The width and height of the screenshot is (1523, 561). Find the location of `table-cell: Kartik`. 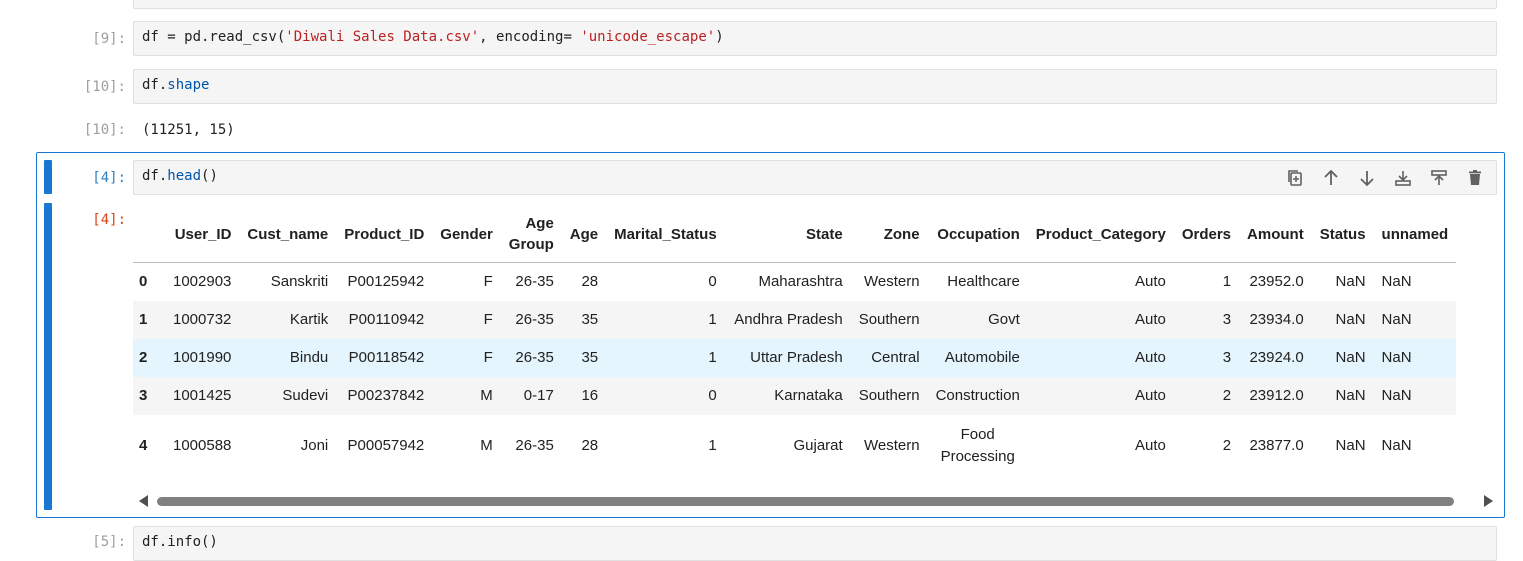

table-cell: Kartik is located at coordinates (309, 319).